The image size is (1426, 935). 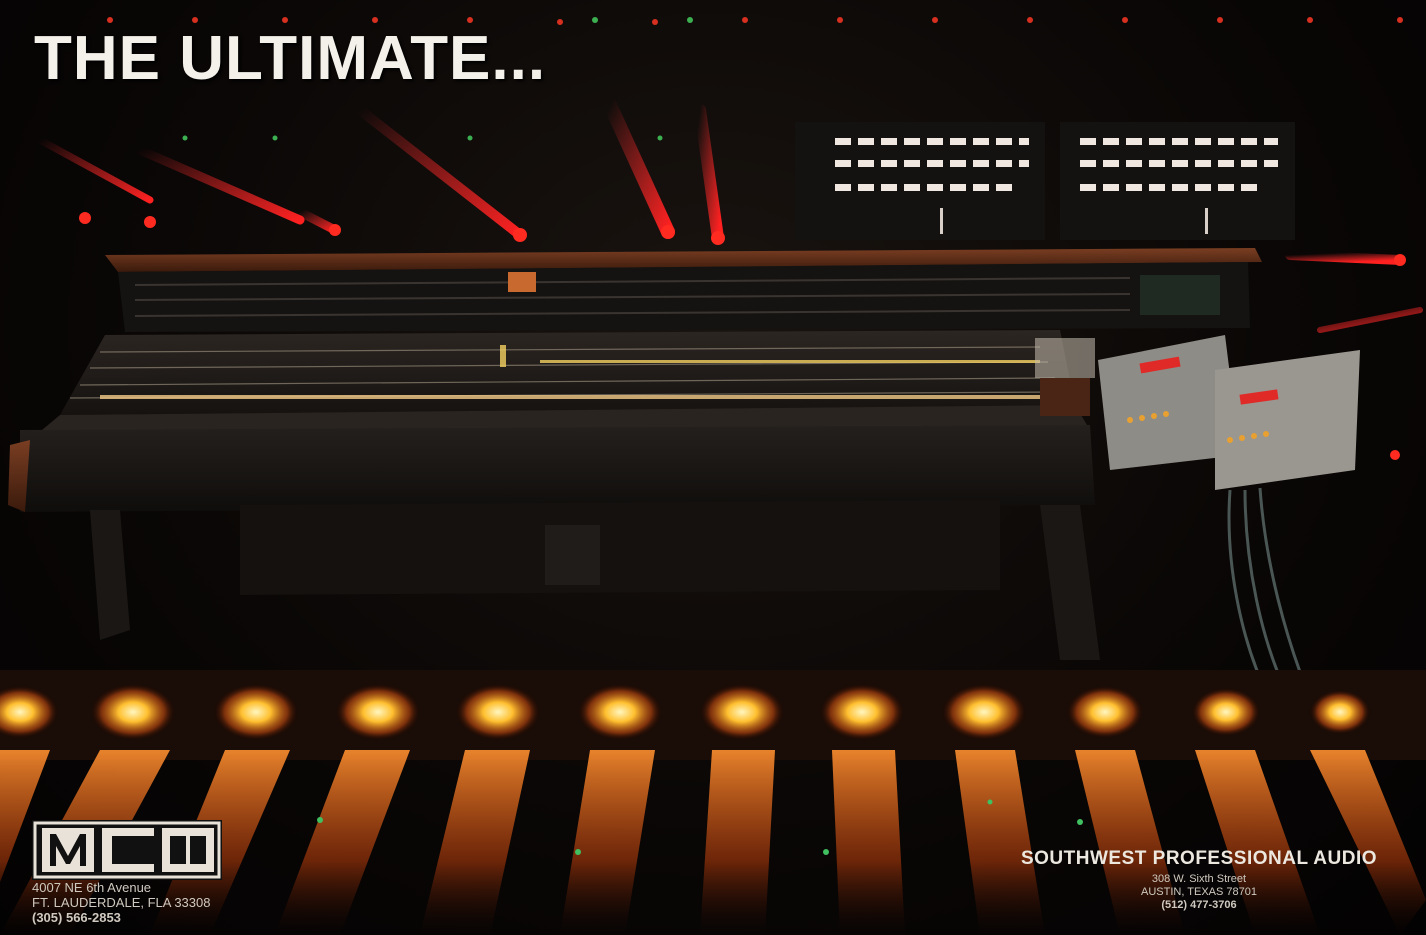 I want to click on console-surface, so click(x=551, y=421).